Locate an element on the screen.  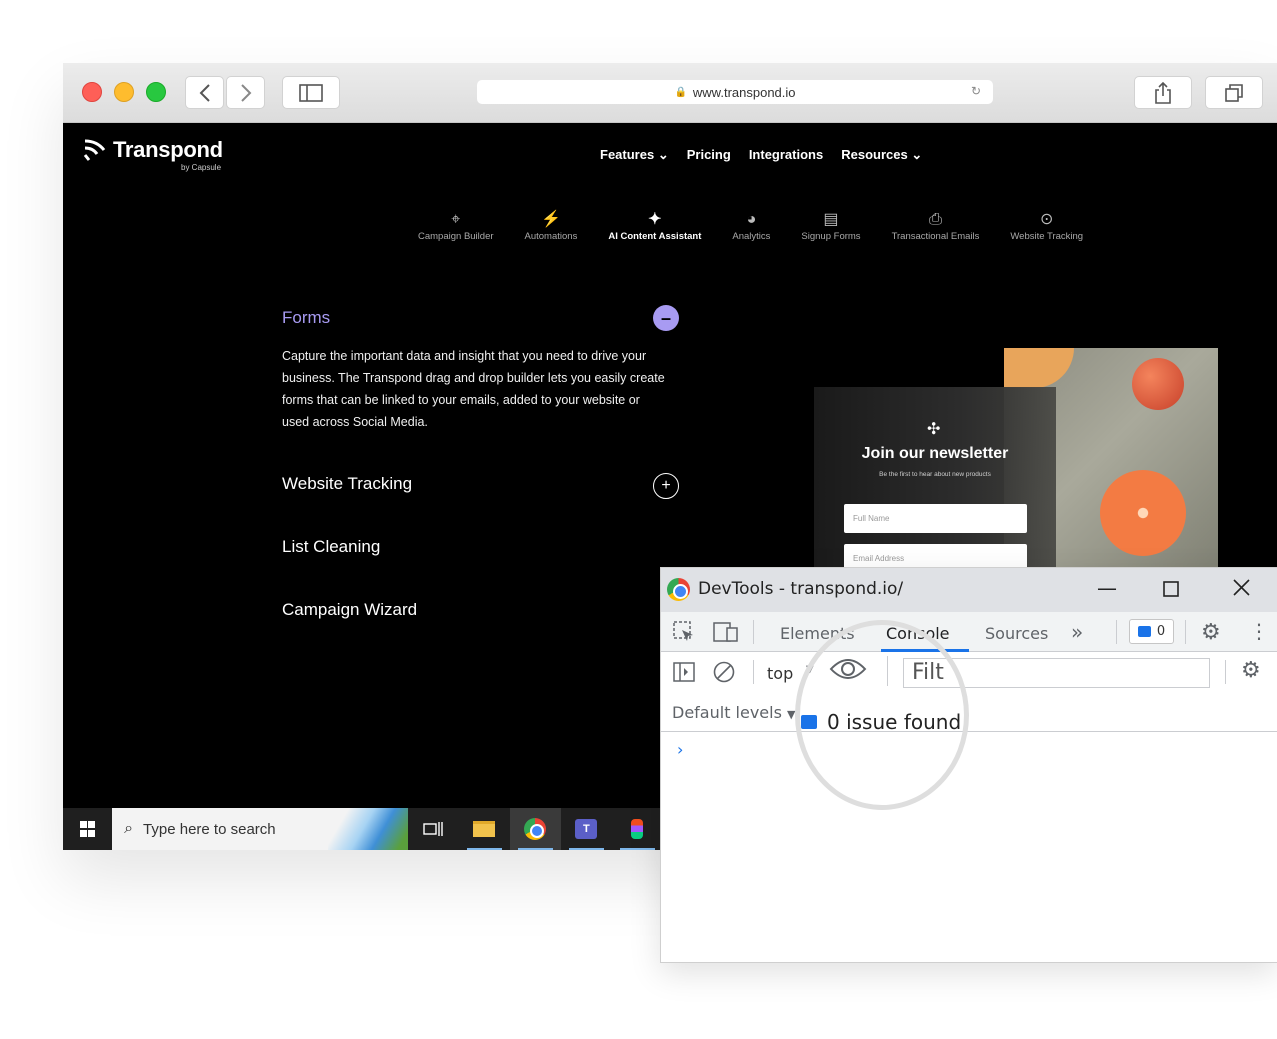
subnav-signup-forms: ▤ Signup Forms is located at coordinates (830, 225).